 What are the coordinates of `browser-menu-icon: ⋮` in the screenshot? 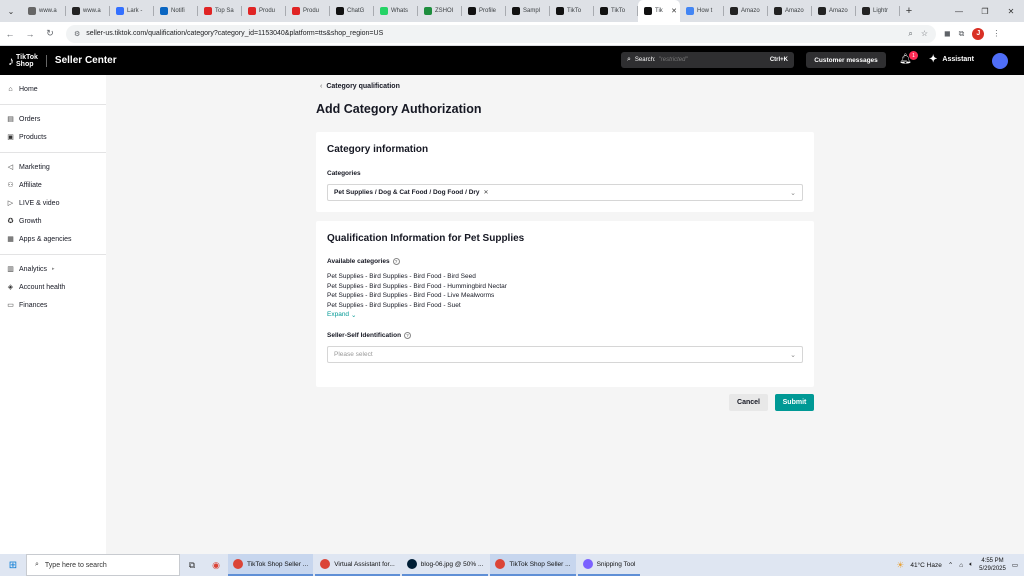 It's located at (996, 33).